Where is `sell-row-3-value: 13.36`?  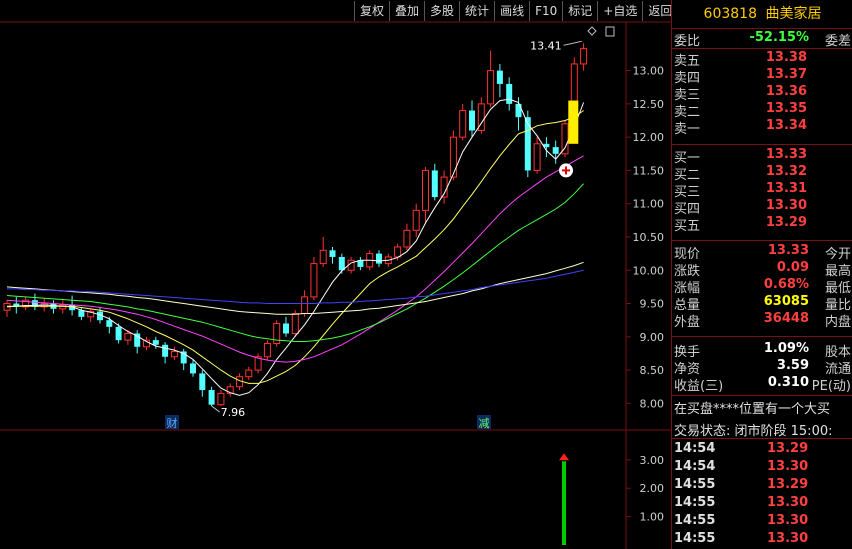
sell-row-3-value: 13.36 is located at coordinates (786, 91).